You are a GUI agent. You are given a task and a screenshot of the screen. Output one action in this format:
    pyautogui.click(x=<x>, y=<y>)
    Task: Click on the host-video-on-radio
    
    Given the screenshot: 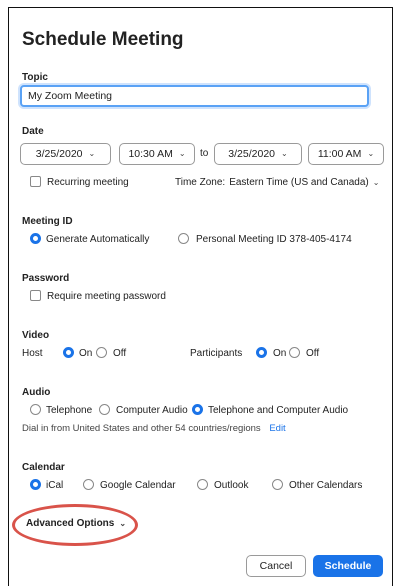 What is the action you would take?
    pyautogui.click(x=68, y=352)
    